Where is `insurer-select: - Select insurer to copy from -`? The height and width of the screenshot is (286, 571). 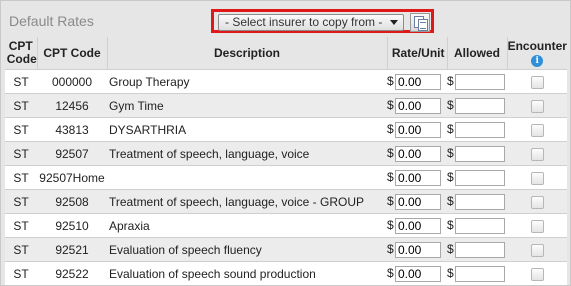
insurer-select: - Select insurer to copy from - is located at coordinates (311, 22).